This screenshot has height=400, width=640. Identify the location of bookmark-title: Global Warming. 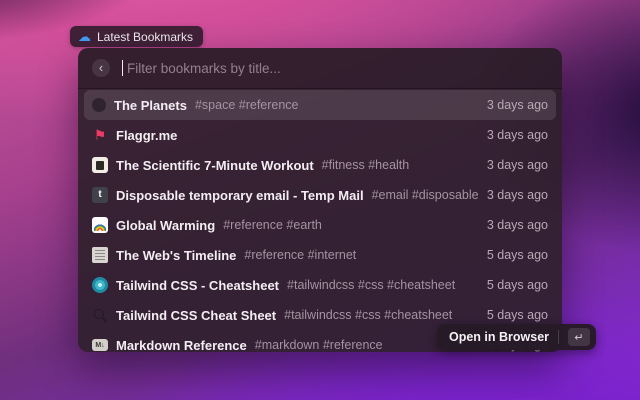
(166, 225).